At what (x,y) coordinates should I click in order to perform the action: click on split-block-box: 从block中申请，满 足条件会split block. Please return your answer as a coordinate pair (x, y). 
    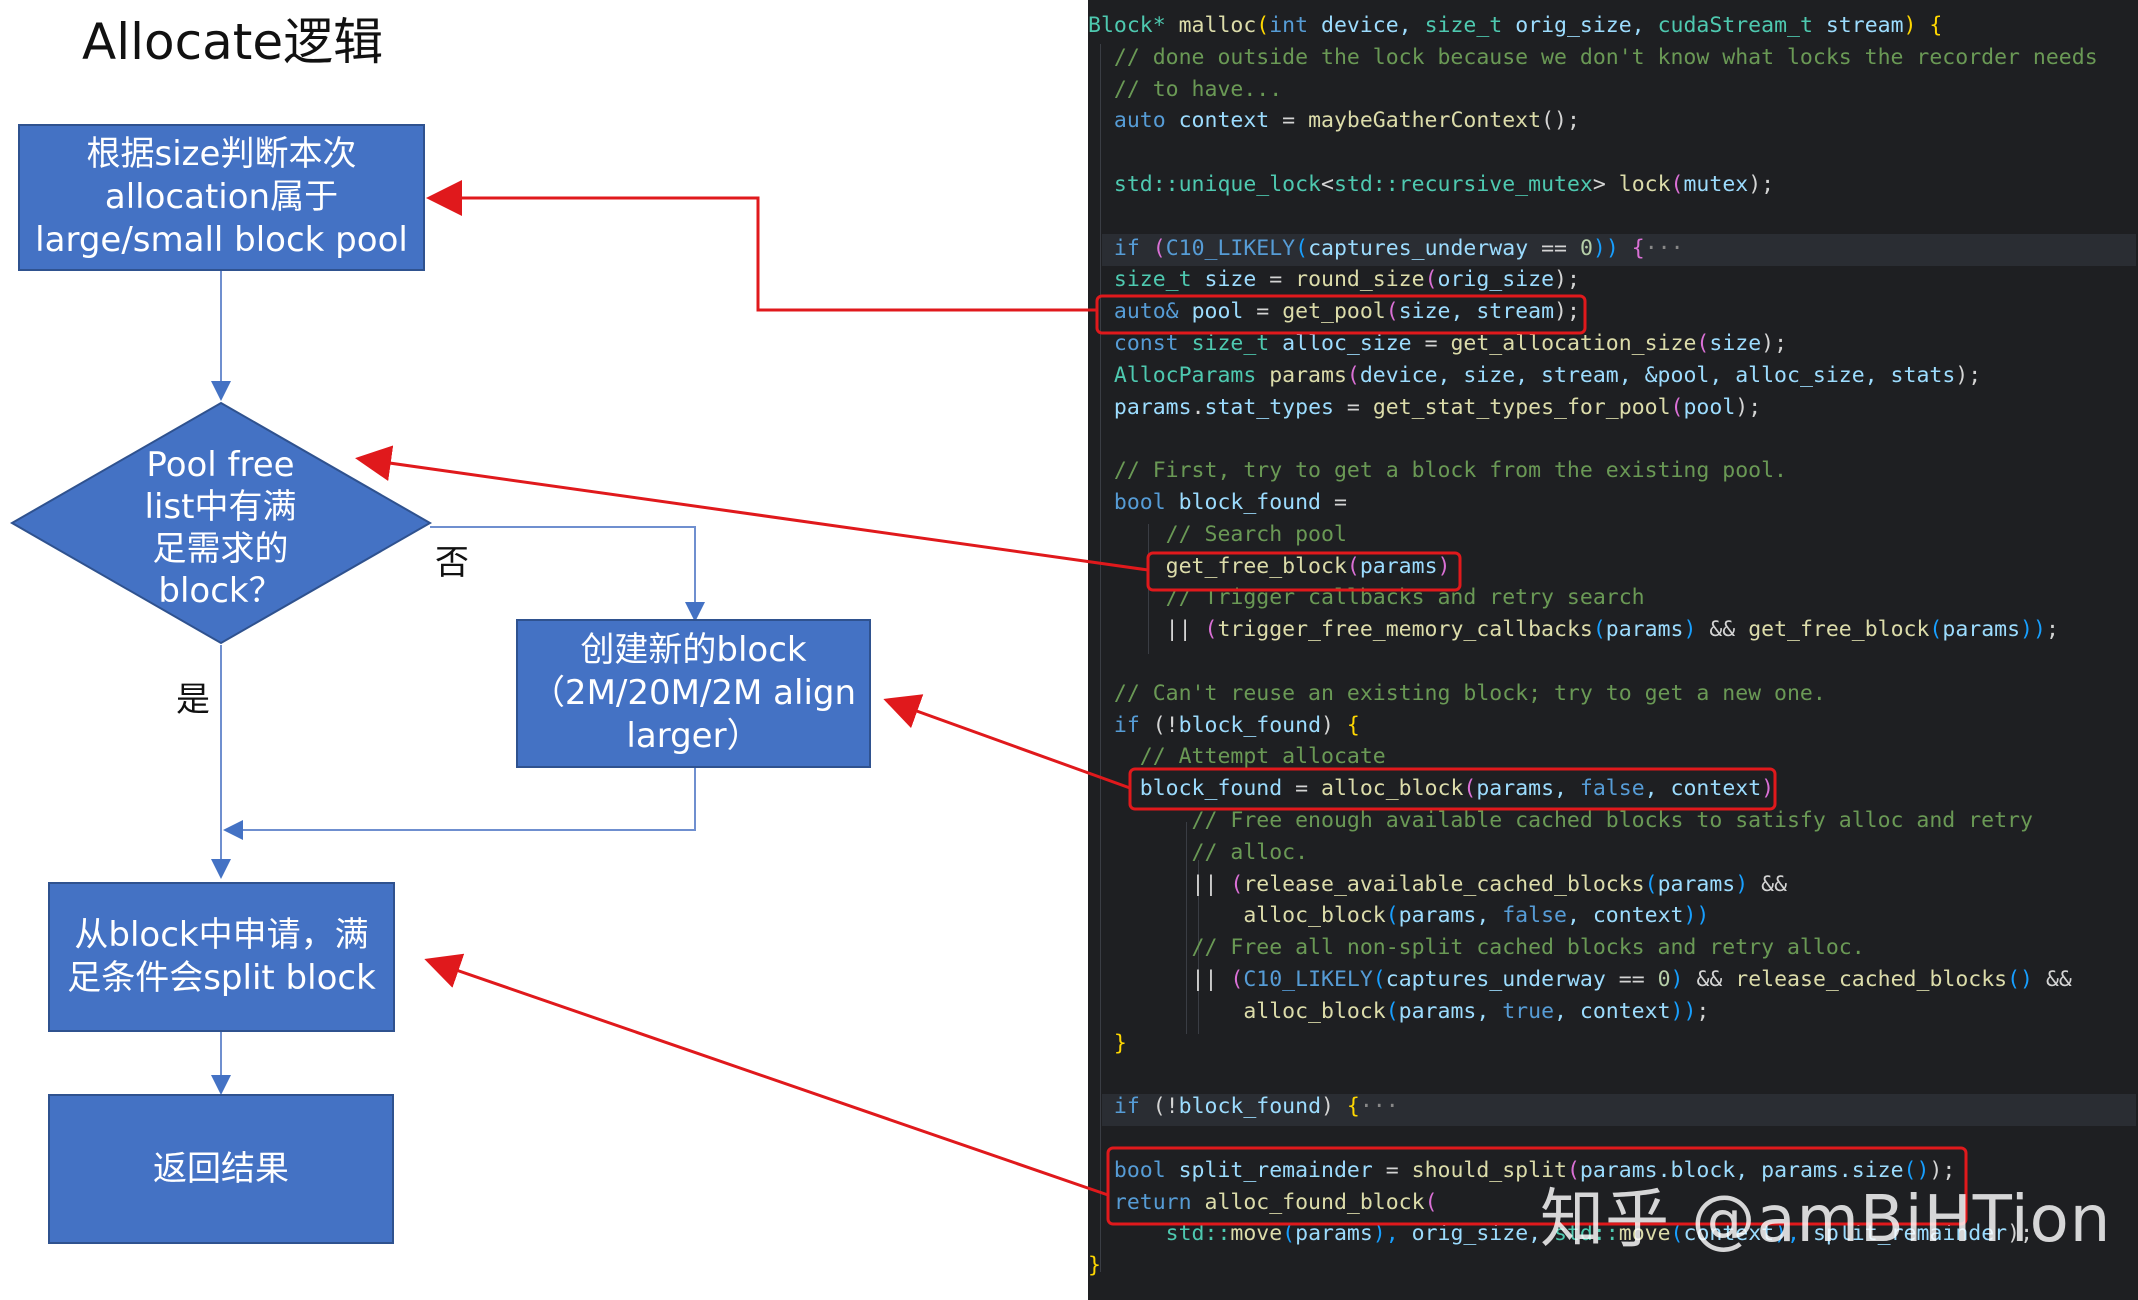
    Looking at the image, I should click on (221, 957).